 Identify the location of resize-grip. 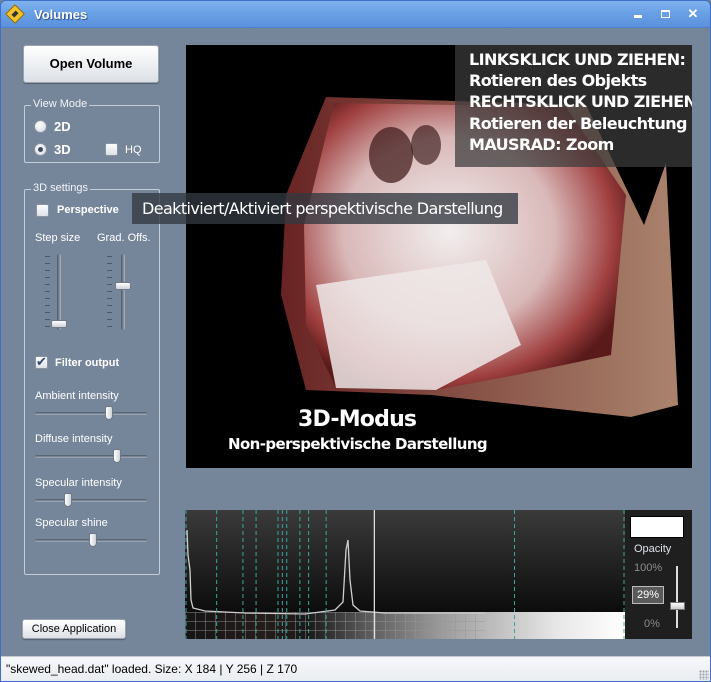
(704, 675).